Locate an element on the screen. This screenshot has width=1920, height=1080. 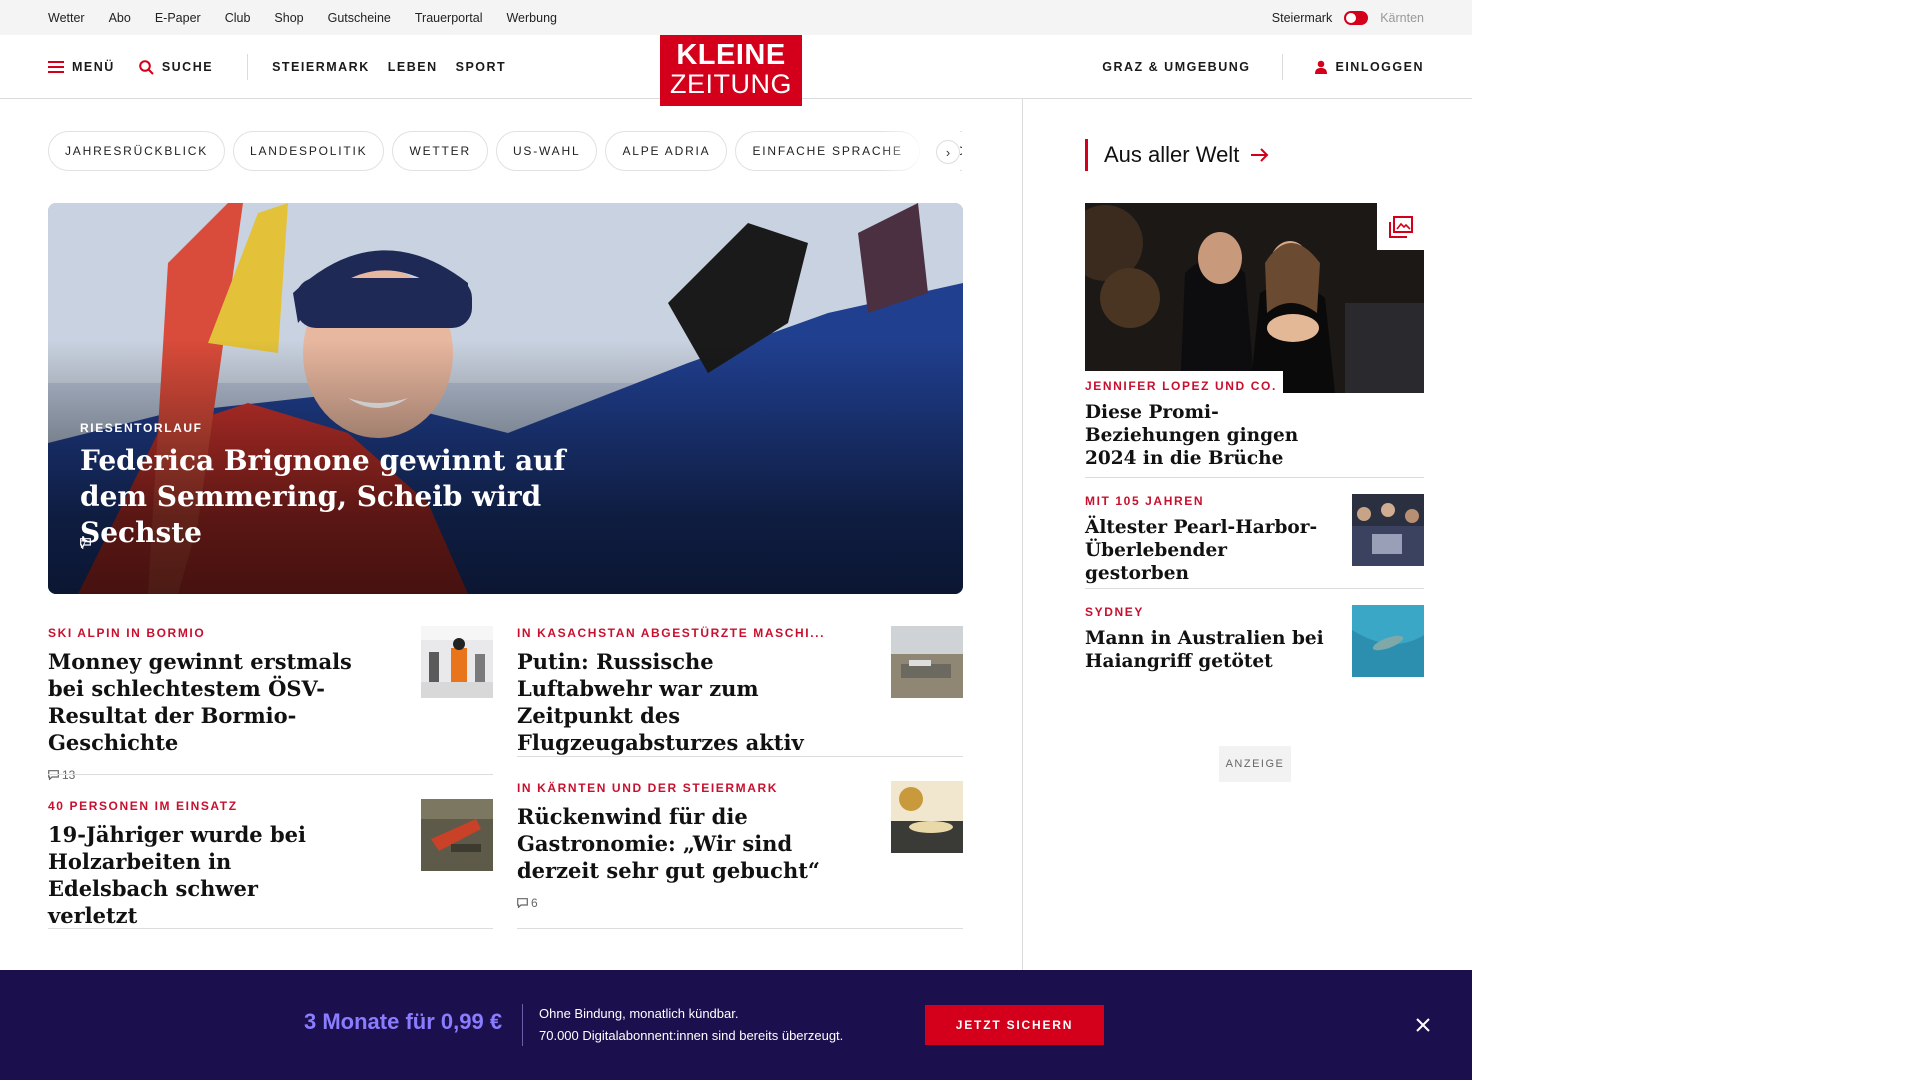
region-kaernten: Kärnten is located at coordinates (1402, 18).